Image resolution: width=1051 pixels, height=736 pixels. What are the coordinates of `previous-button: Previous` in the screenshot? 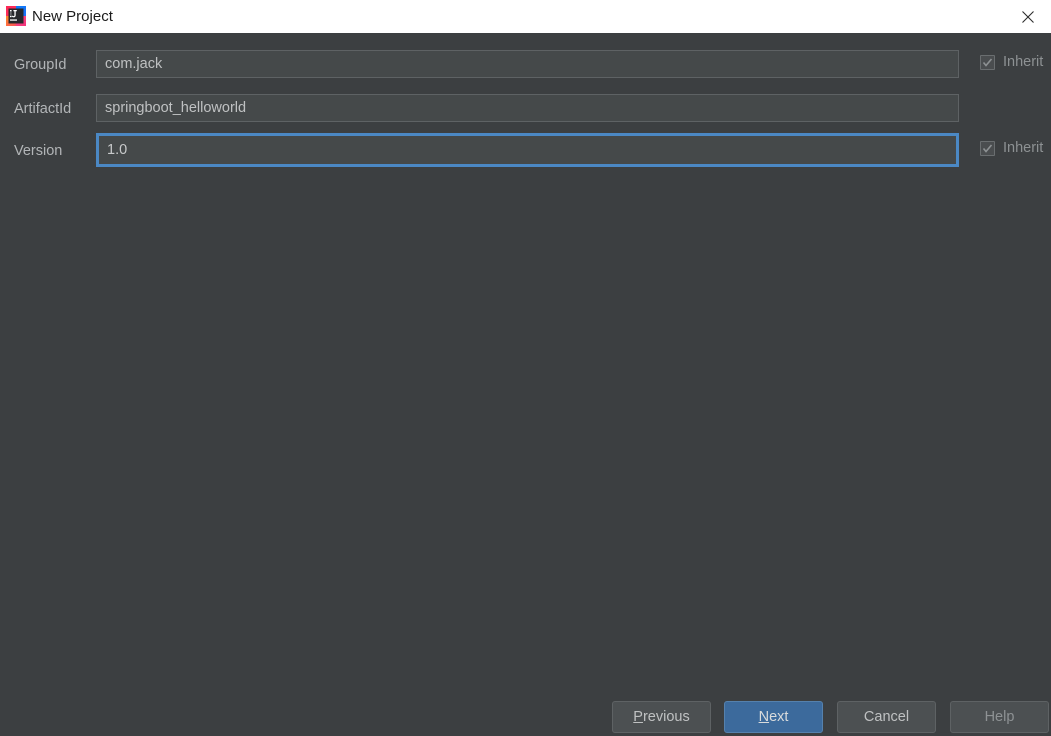 It's located at (661, 717).